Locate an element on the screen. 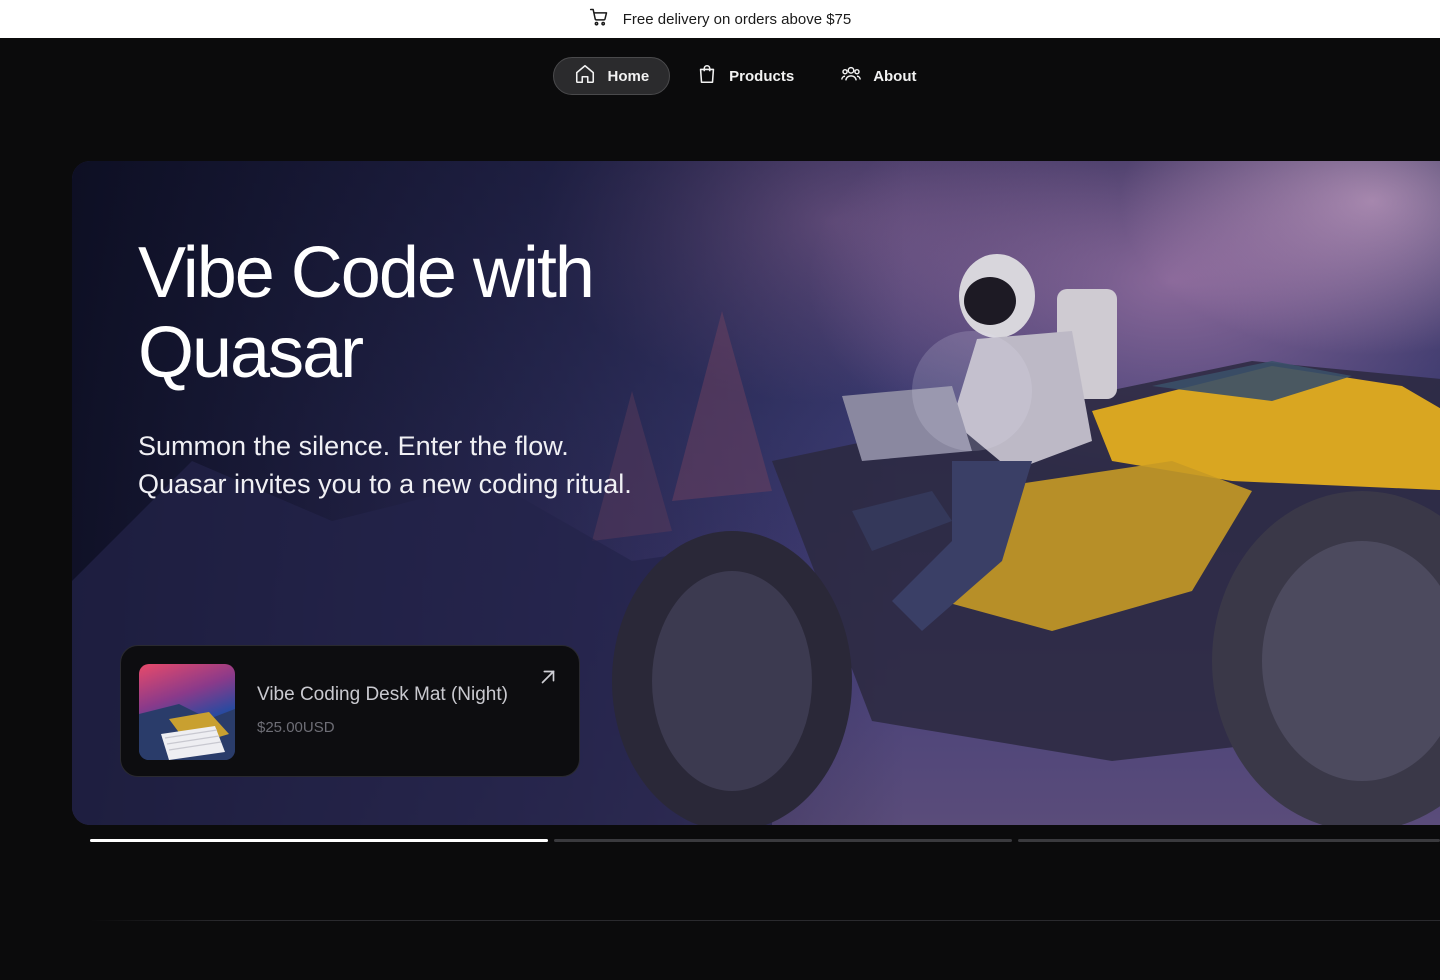 Image resolution: width=1440 pixels, height=980 pixels. slider-indicator-fill is located at coordinates (319, 840).